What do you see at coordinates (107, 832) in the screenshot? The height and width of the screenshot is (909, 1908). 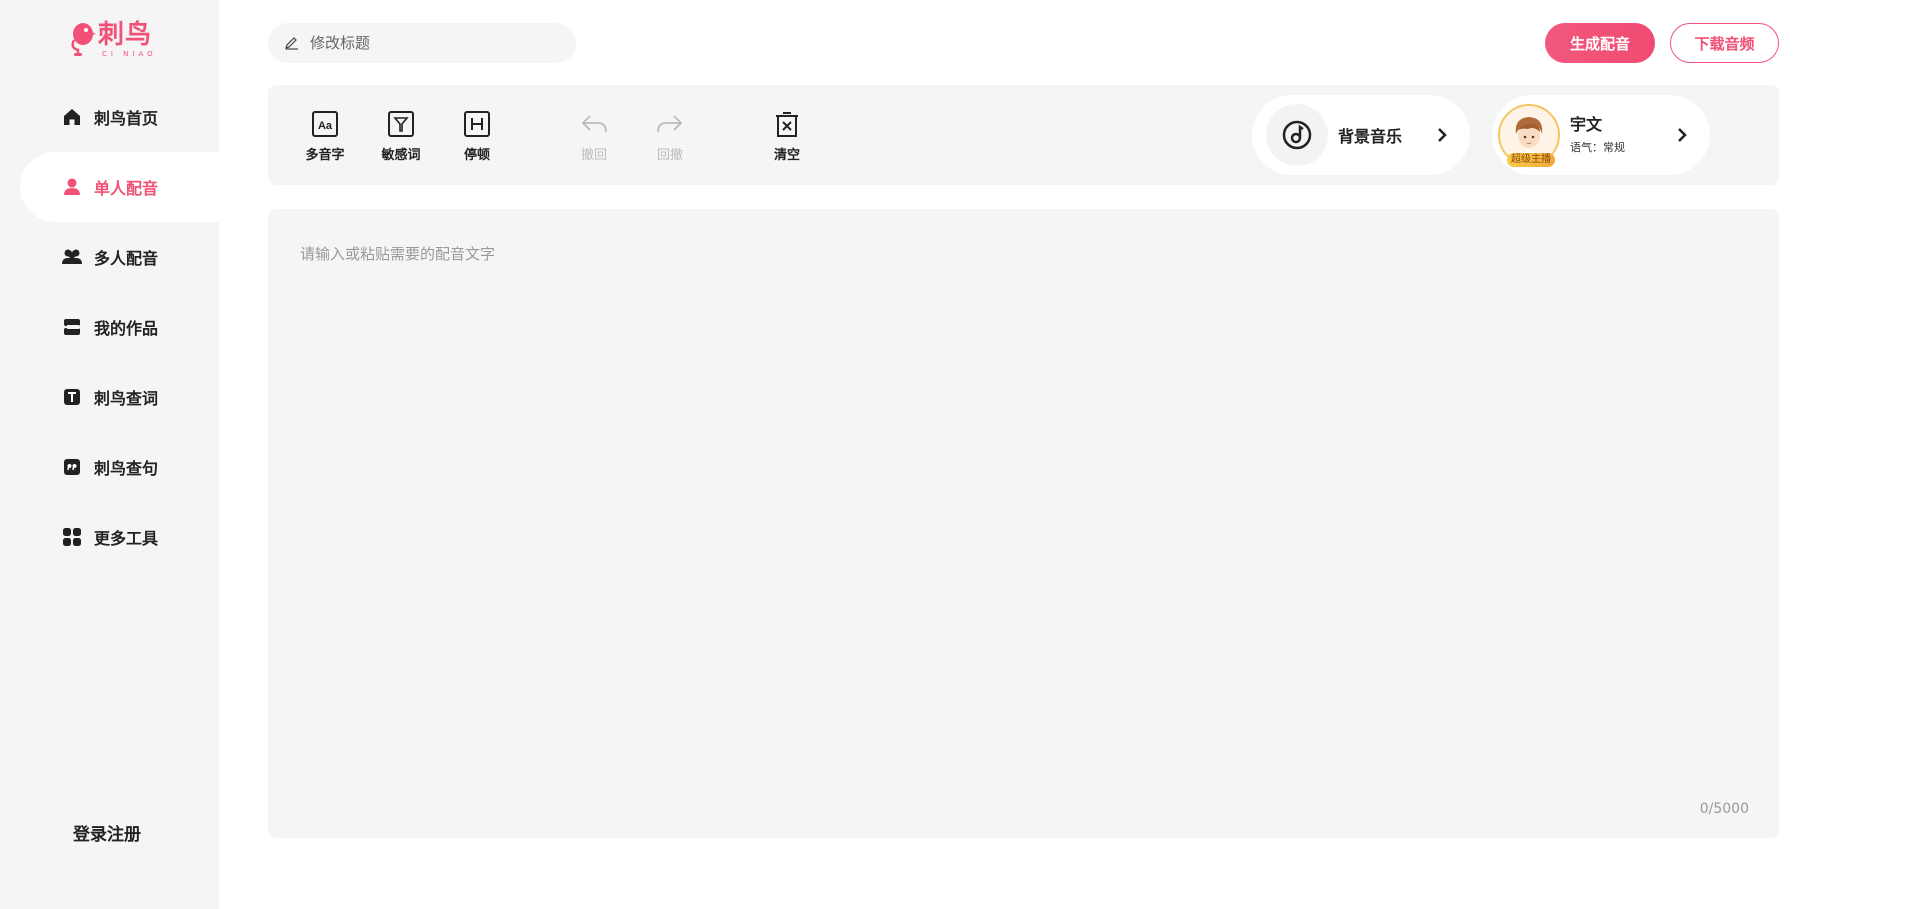 I see `login-register-link: 登录注册` at bounding box center [107, 832].